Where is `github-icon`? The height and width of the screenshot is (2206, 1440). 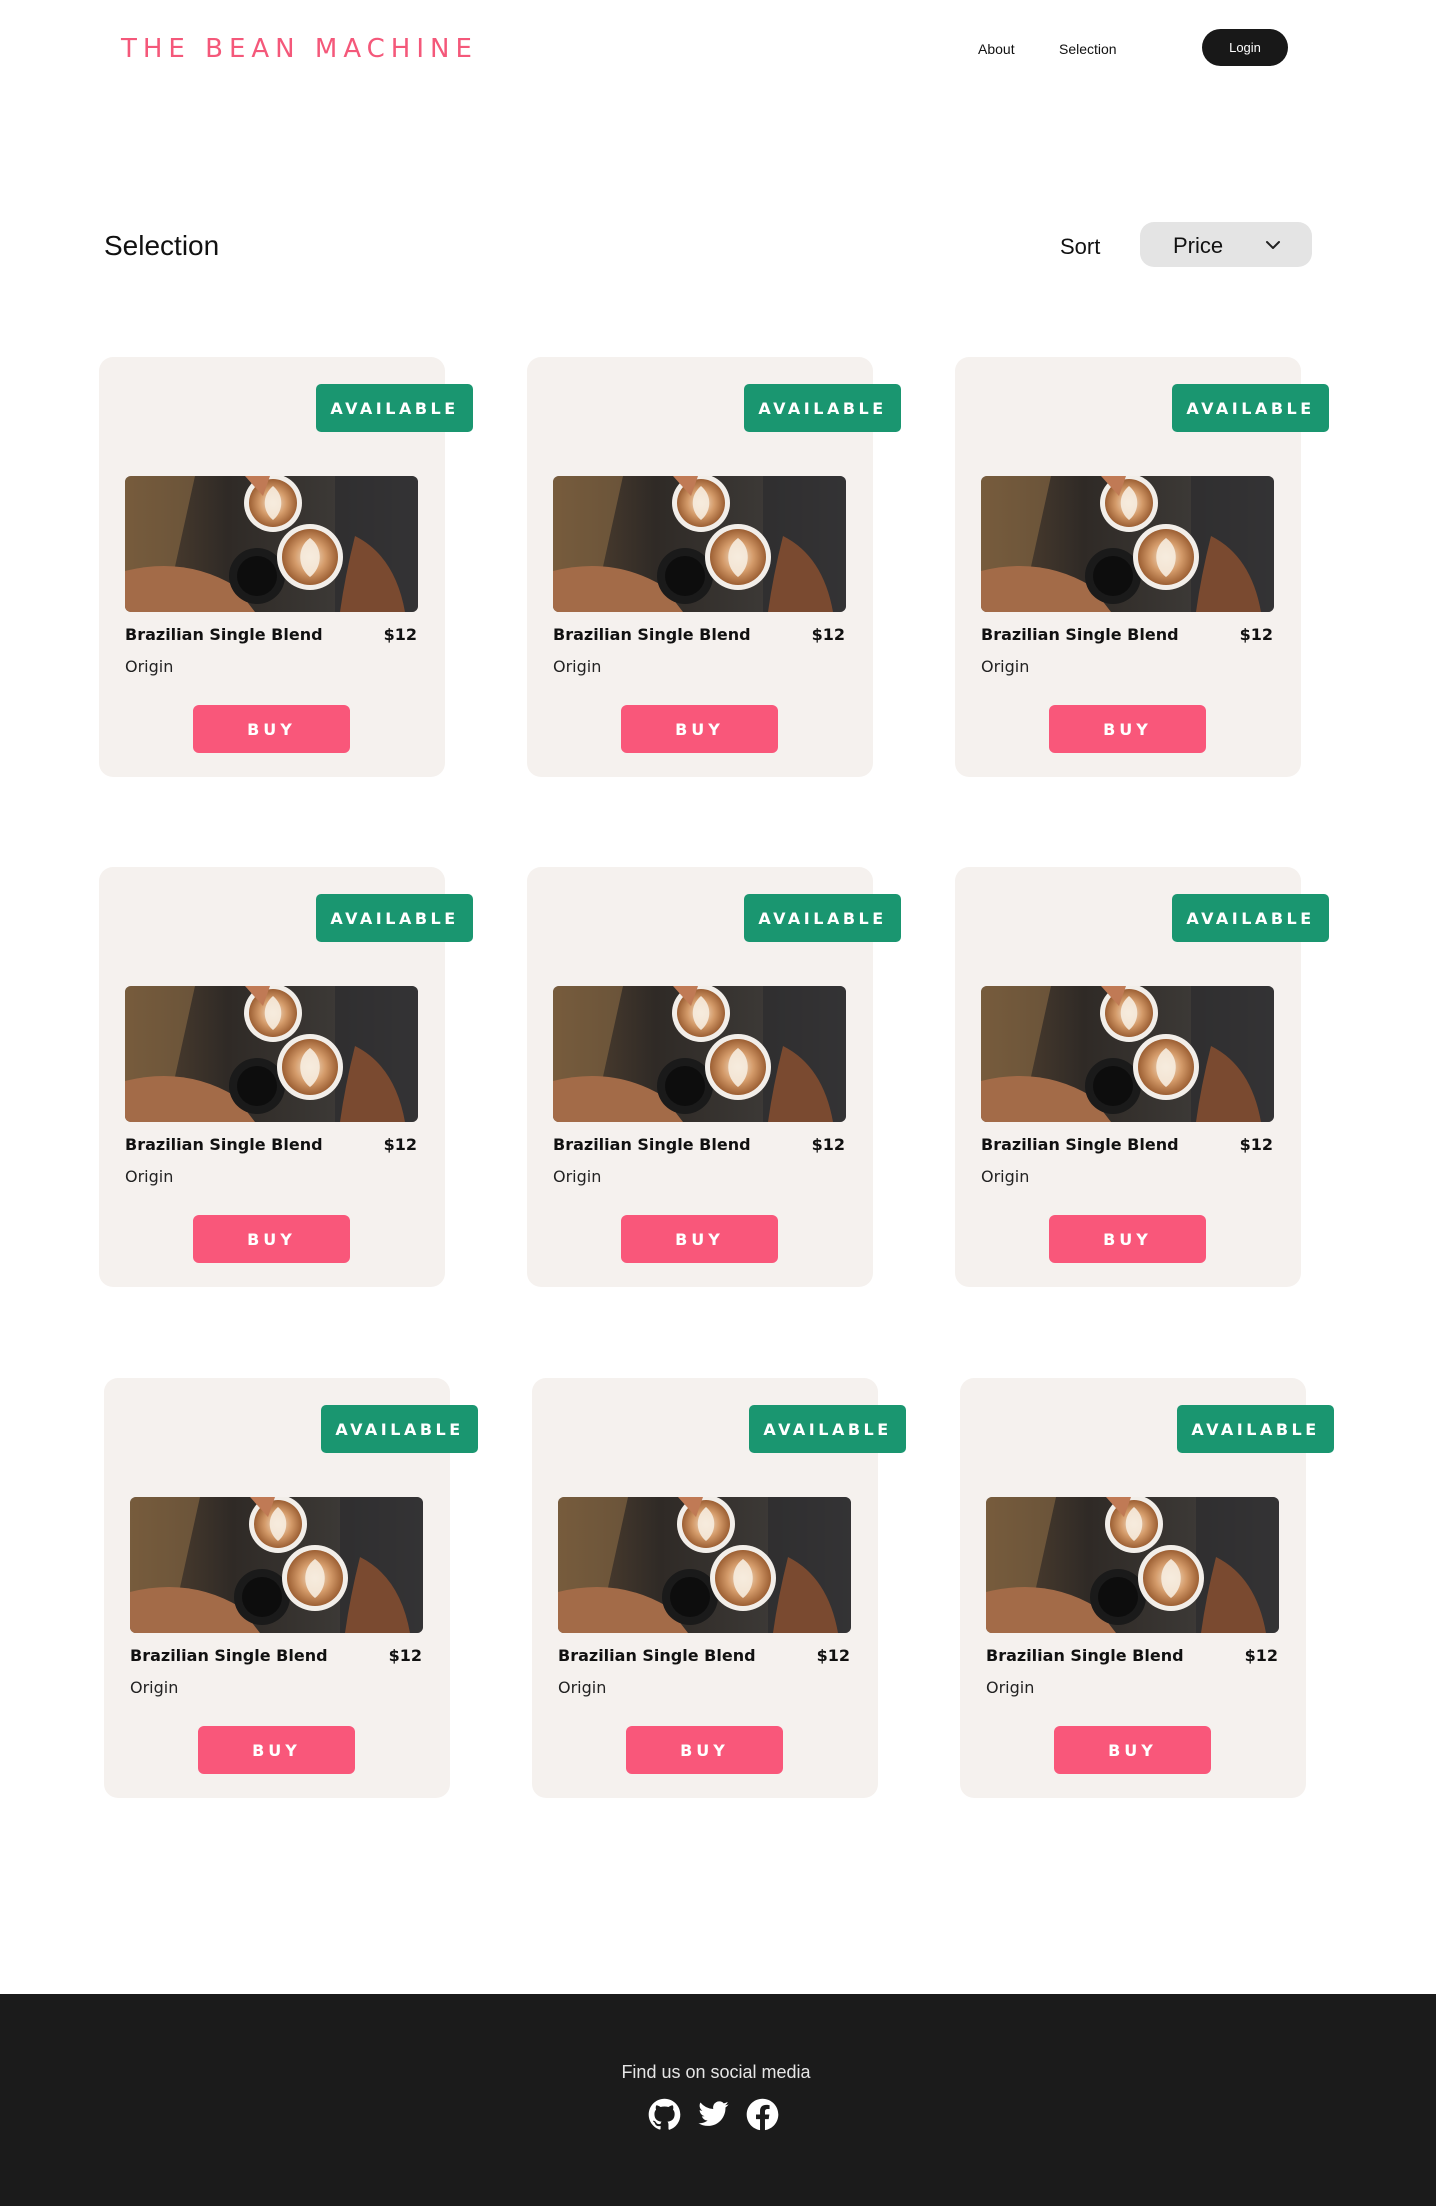 github-icon is located at coordinates (664, 2114).